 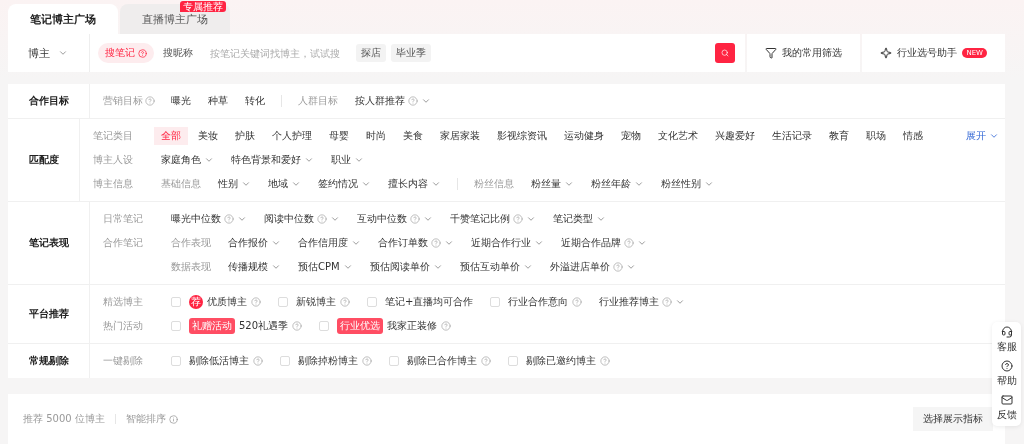 What do you see at coordinates (329, 243) in the screenshot?
I see `filter-dropdown: 合作信用度` at bounding box center [329, 243].